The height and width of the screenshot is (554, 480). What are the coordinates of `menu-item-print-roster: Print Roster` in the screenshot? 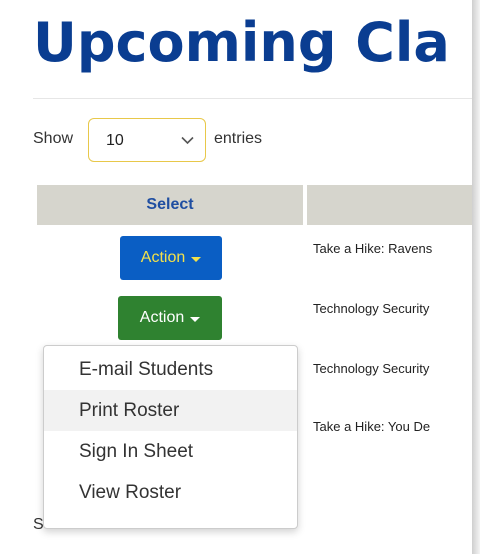 It's located at (170, 410).